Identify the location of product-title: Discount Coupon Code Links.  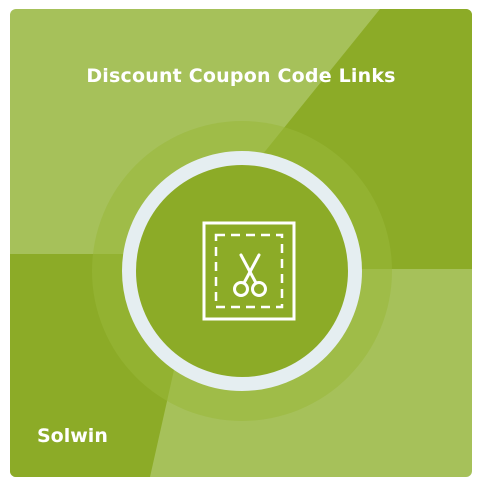
(241, 76).